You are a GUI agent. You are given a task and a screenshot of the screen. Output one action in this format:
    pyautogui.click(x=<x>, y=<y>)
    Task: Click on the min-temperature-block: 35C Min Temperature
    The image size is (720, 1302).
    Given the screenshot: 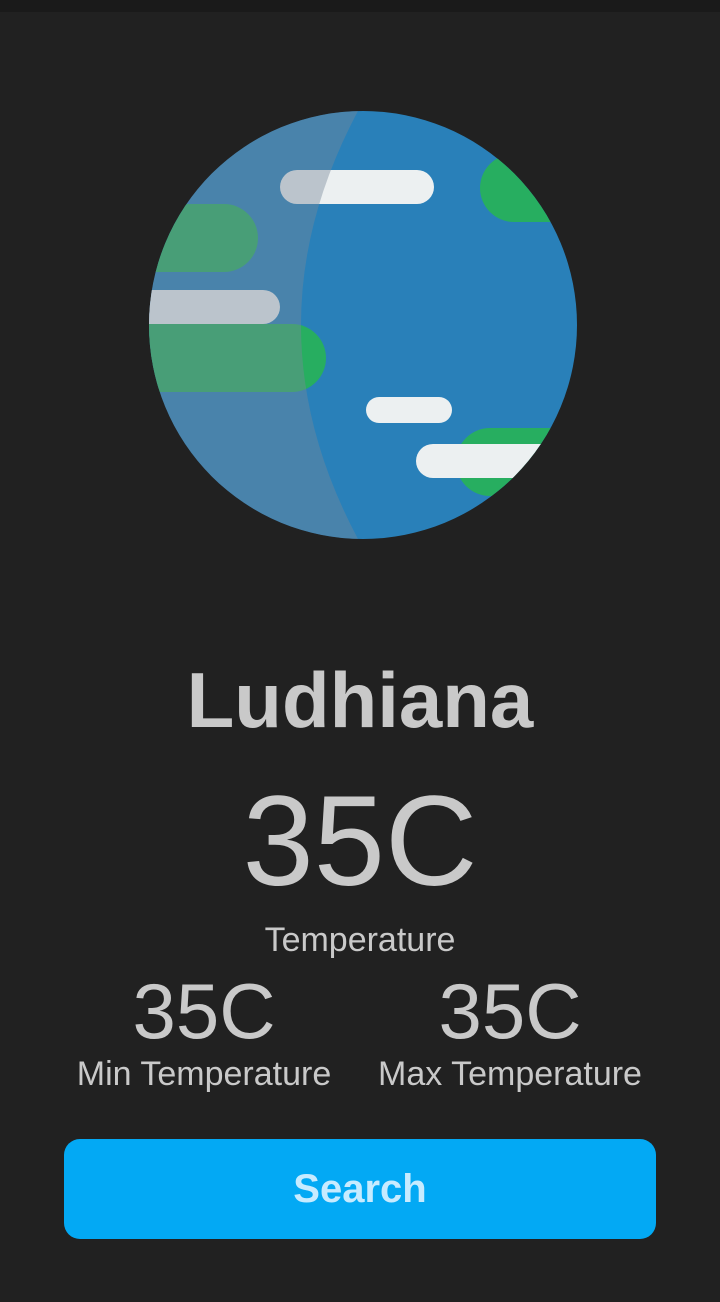 What is the action you would take?
    pyautogui.click(x=204, y=1031)
    